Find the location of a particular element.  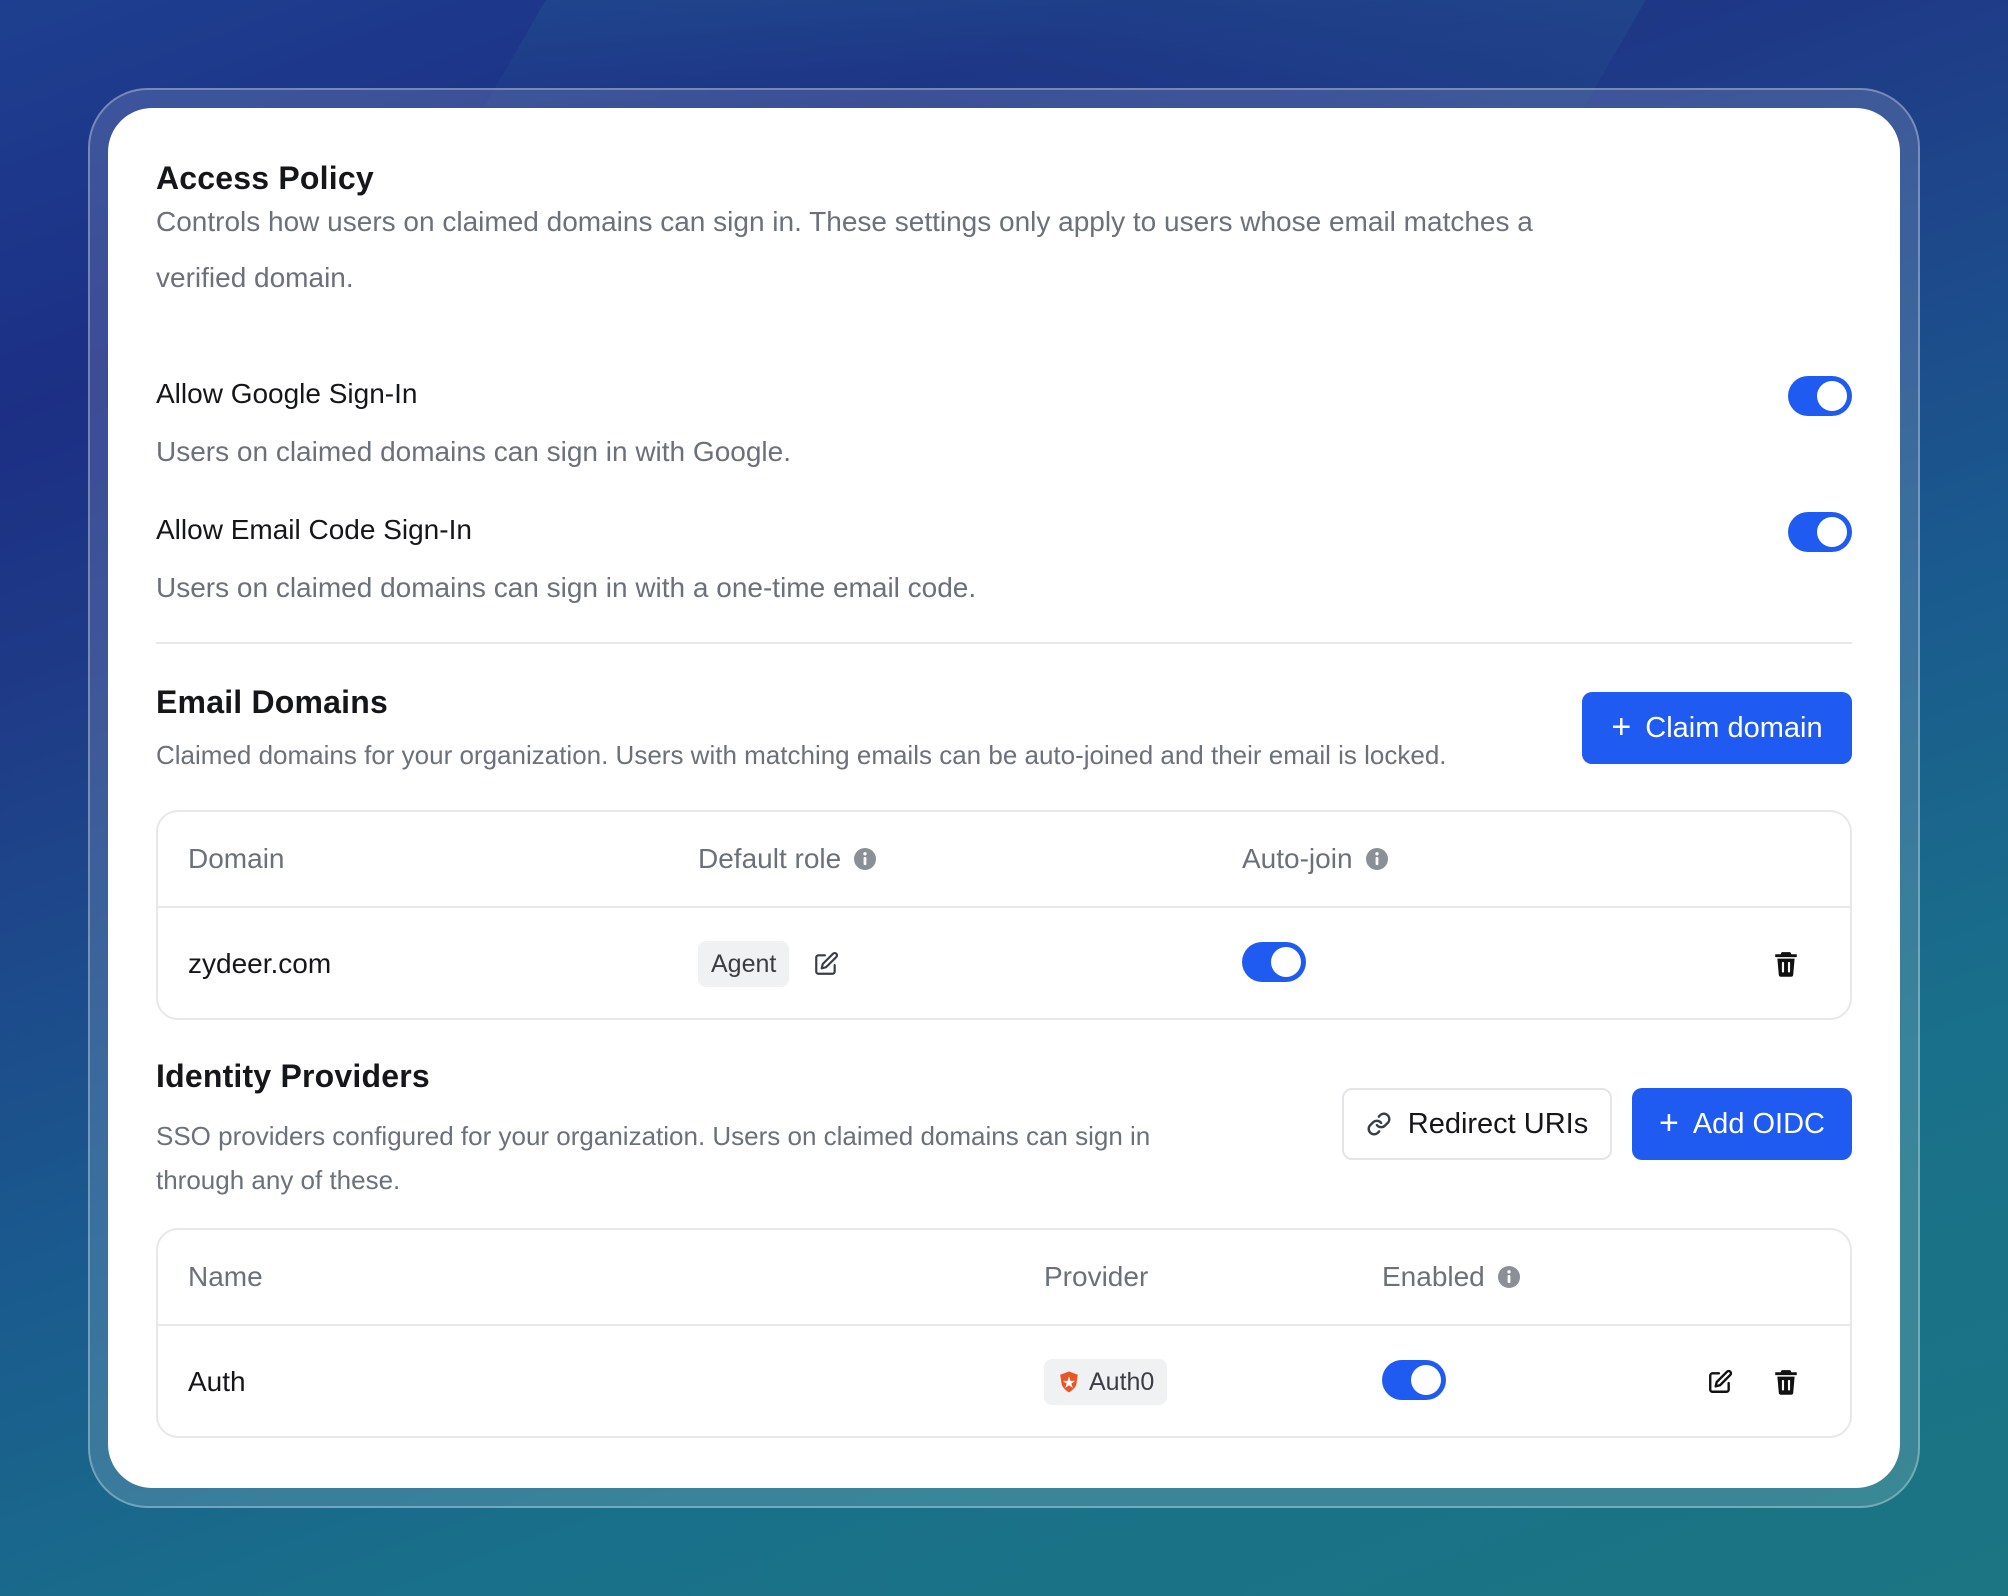

section-divider is located at coordinates (1004, 643).